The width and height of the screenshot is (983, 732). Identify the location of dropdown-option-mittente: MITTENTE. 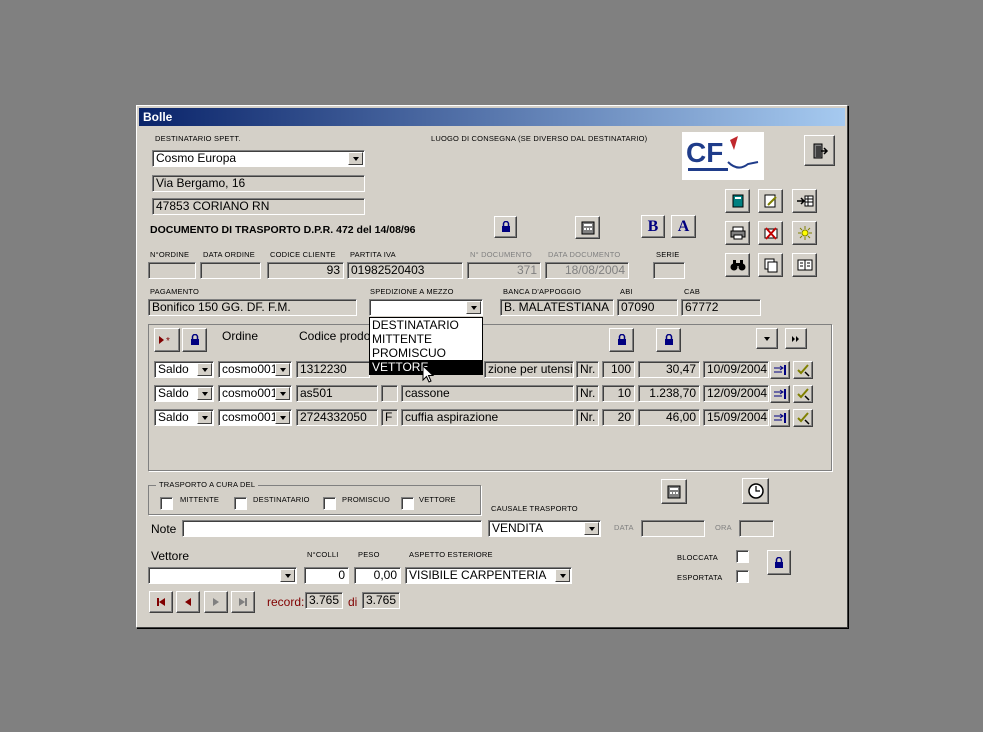
(426, 339).